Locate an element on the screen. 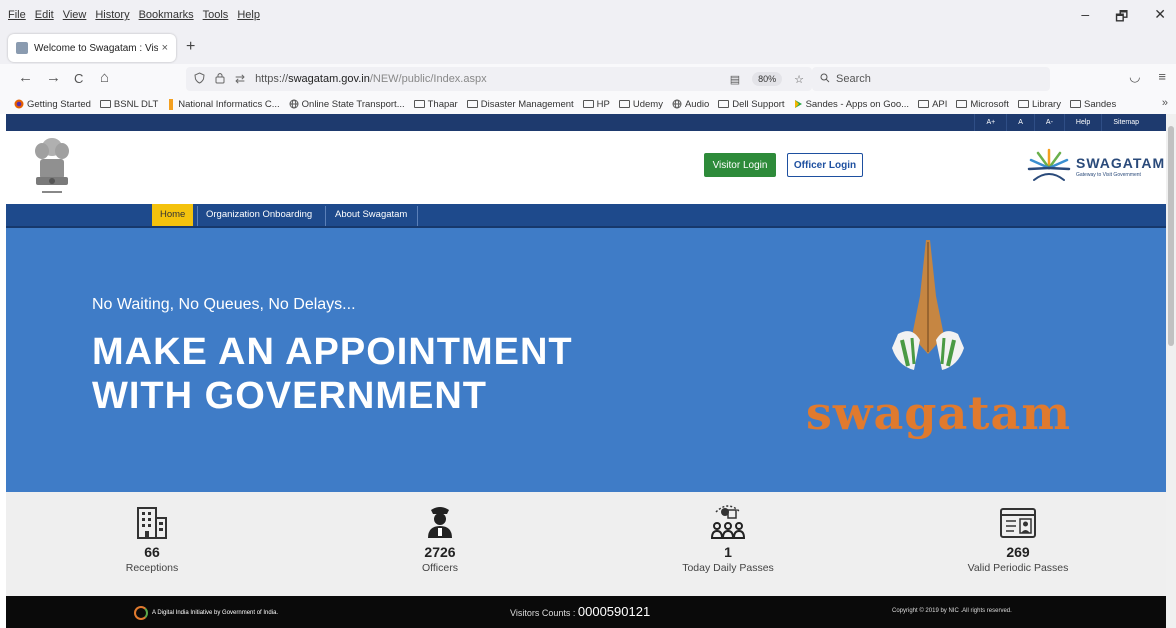 This screenshot has height=628, width=1176. bookmark-item: Dell Support is located at coordinates (751, 104).